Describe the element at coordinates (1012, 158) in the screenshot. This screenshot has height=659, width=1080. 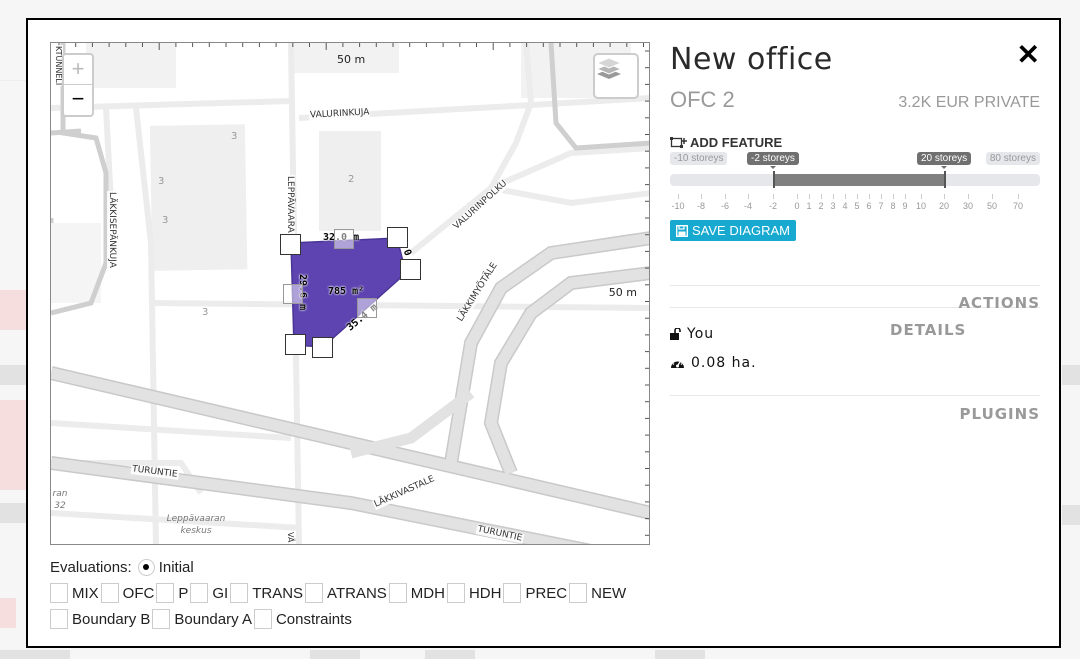
I see `slider-max-label: 80 storeys` at that location.